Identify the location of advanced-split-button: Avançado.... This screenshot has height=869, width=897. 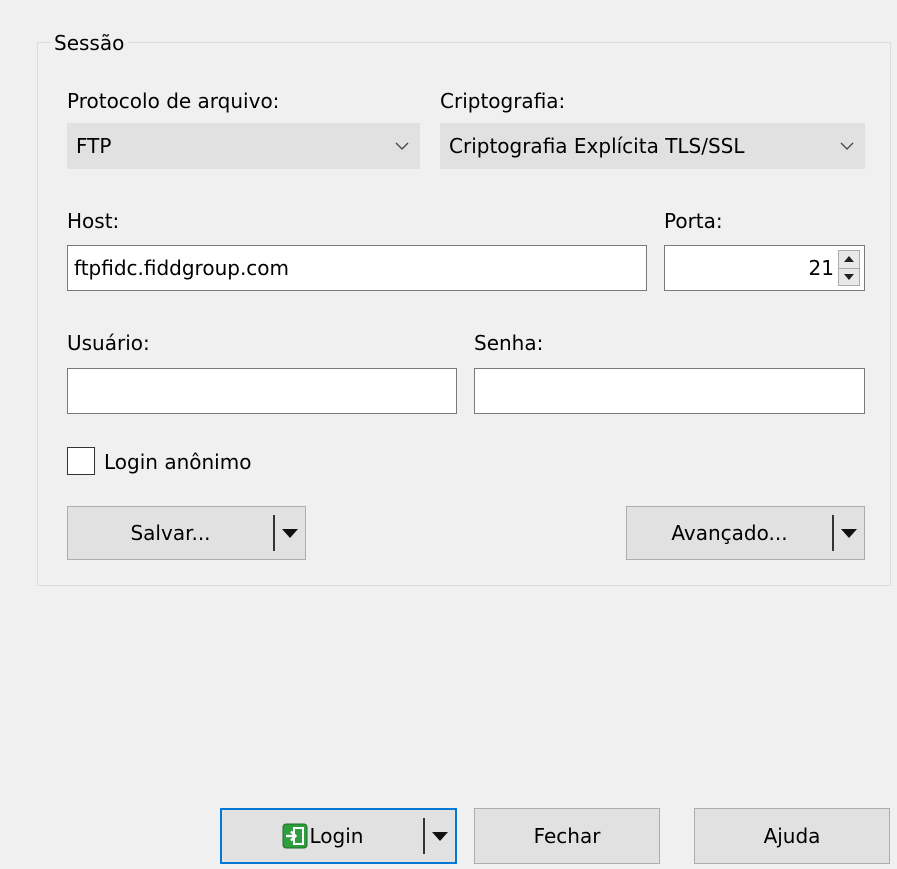
(745, 533).